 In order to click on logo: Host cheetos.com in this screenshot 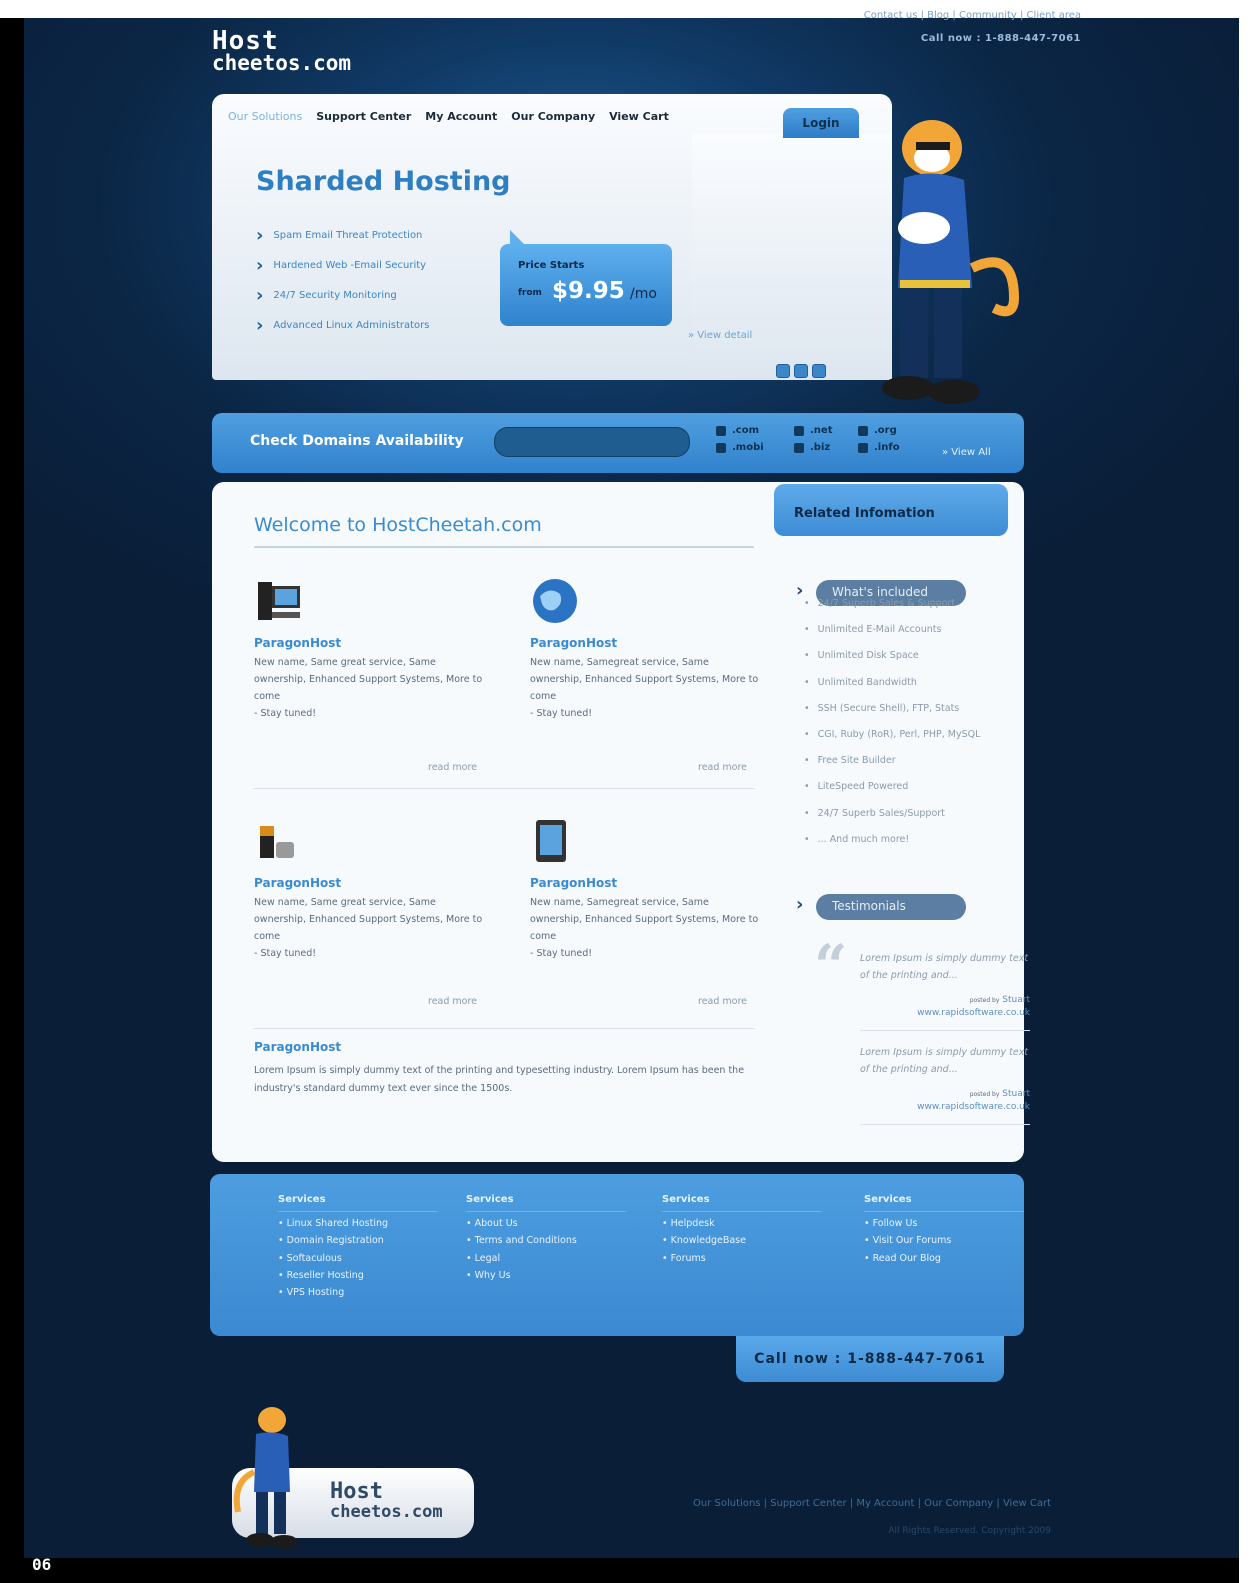, I will do `click(282, 51)`.